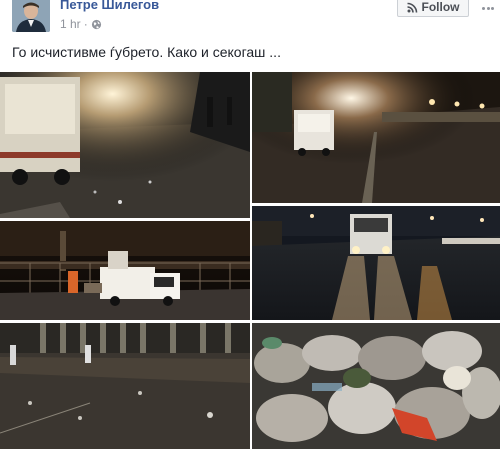 The image size is (500, 449). What do you see at coordinates (376, 137) in the screenshot?
I see `photo-boulevard-night` at bounding box center [376, 137].